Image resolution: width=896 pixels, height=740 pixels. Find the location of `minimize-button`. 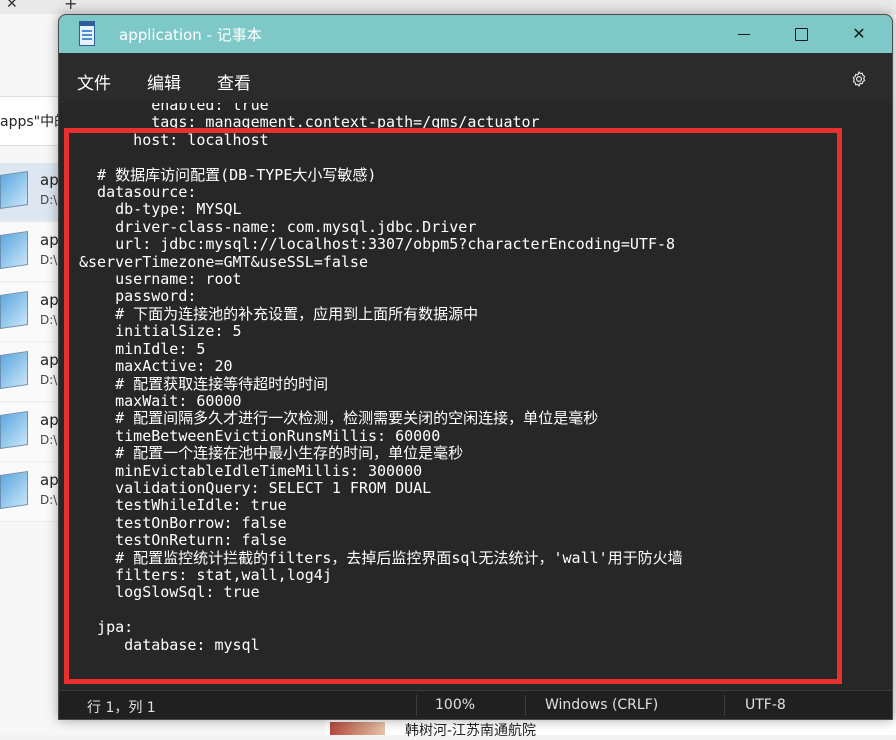

minimize-button is located at coordinates (743, 34).